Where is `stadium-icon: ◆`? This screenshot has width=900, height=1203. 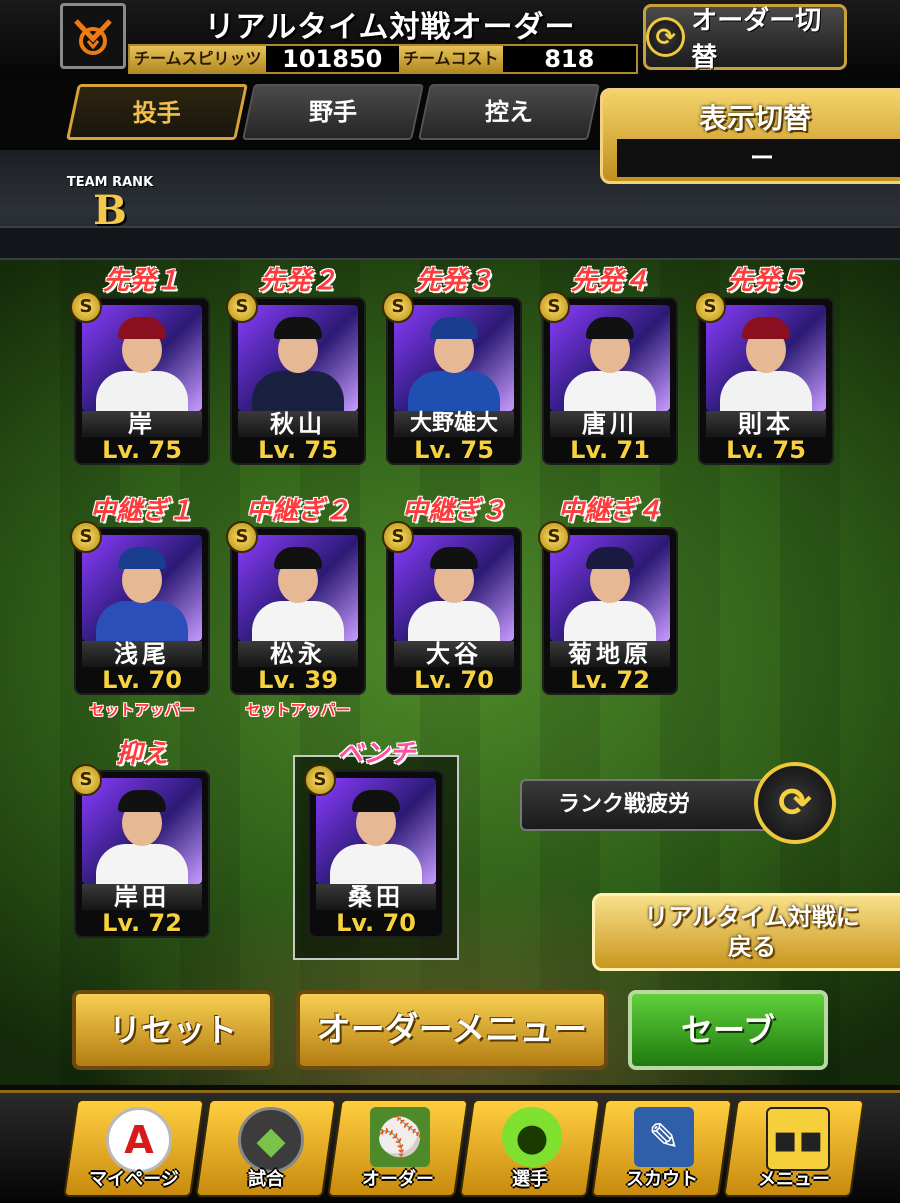
stadium-icon: ◆ is located at coordinates (271, 1140).